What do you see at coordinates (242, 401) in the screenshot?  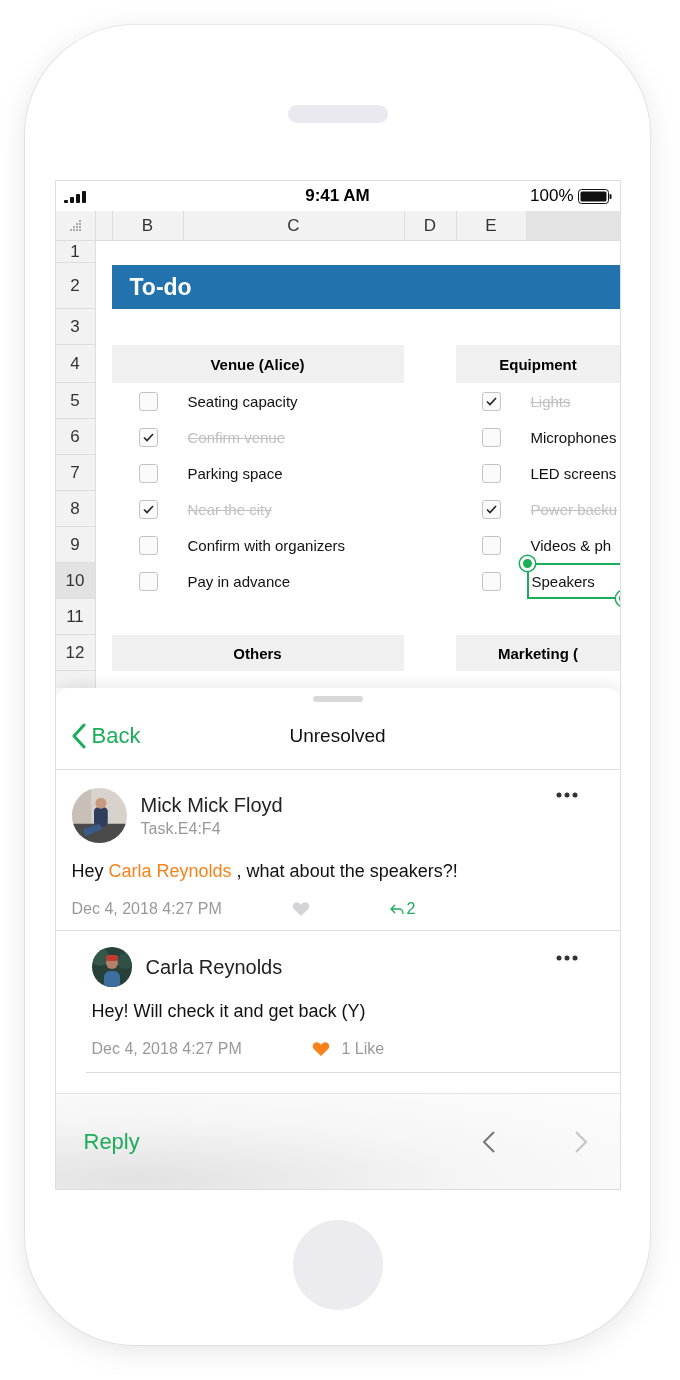 I see `task-label: Seating capacity` at bounding box center [242, 401].